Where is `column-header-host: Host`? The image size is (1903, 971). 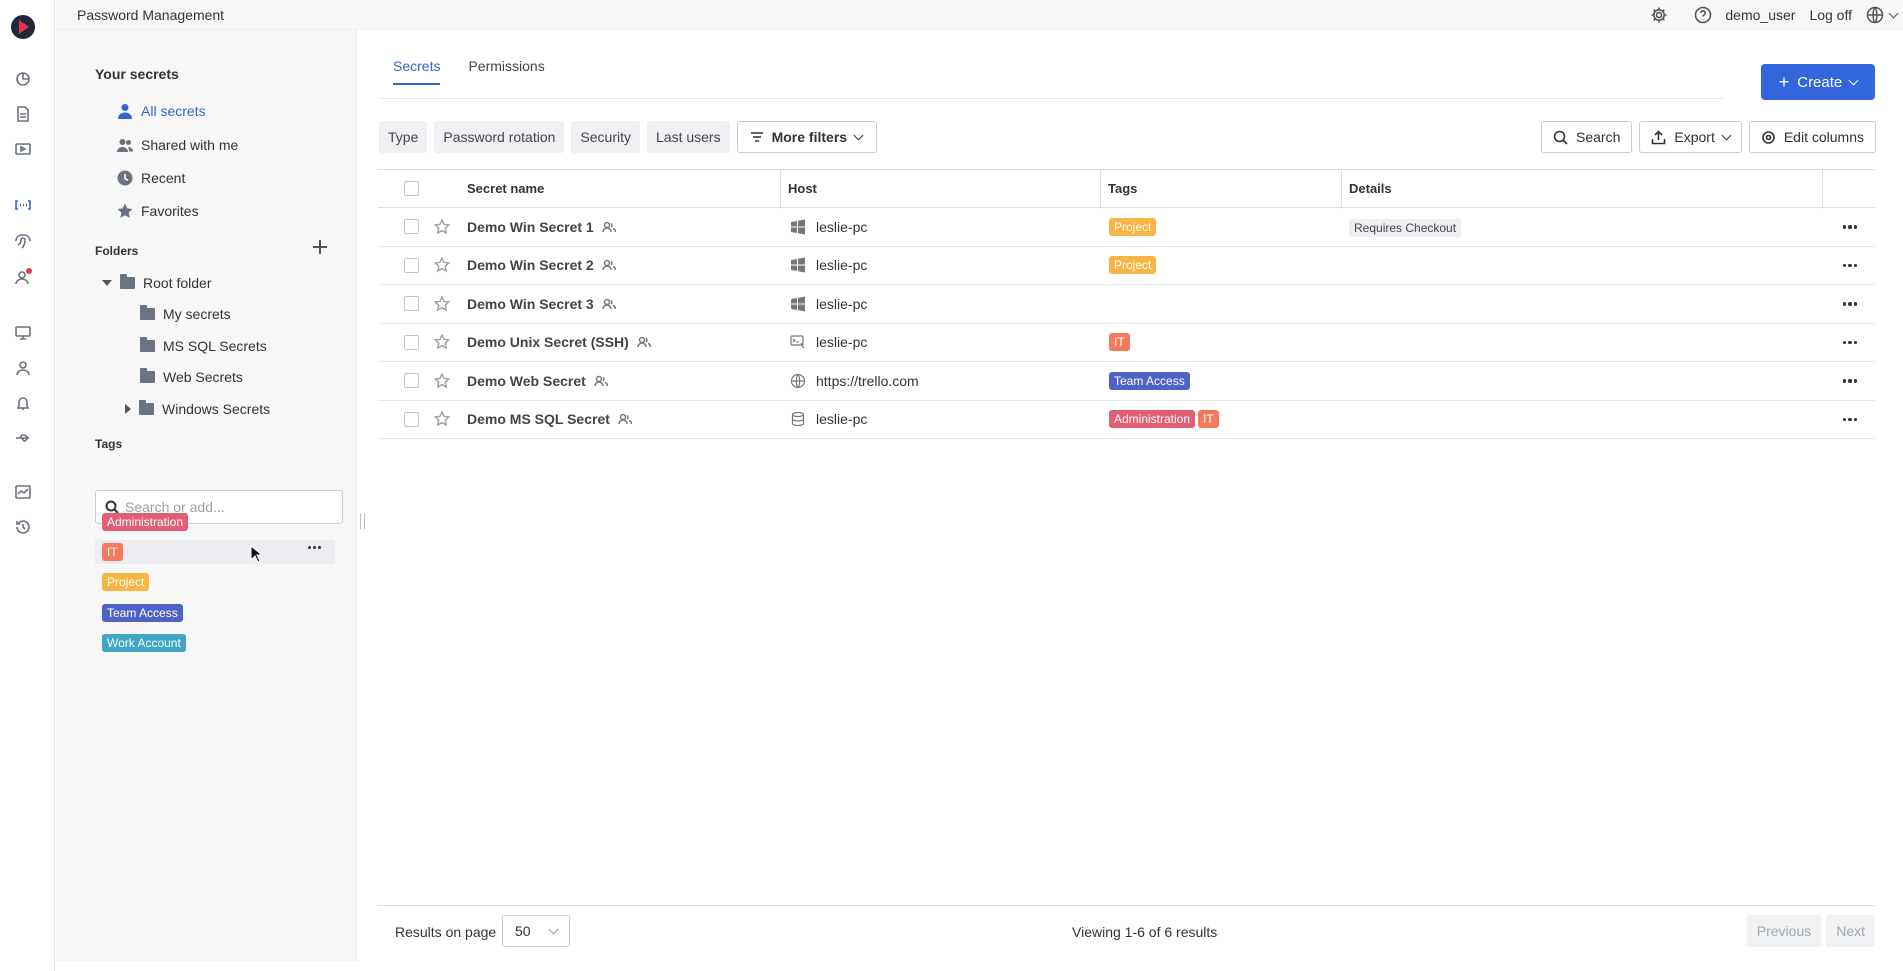
column-header-host: Host is located at coordinates (802, 188).